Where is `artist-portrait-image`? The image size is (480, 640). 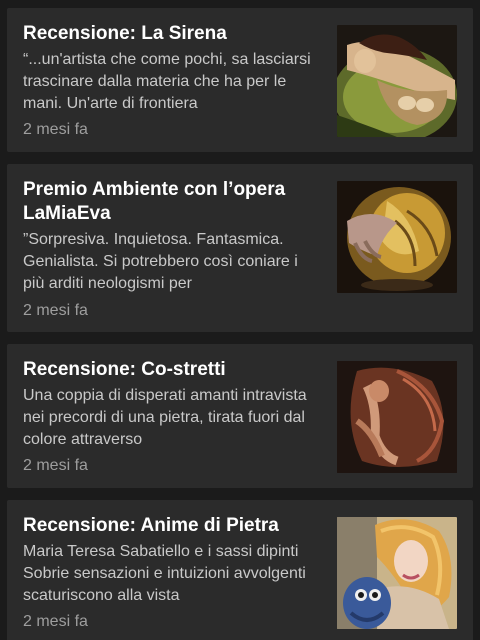
artist-portrait-image is located at coordinates (397, 573).